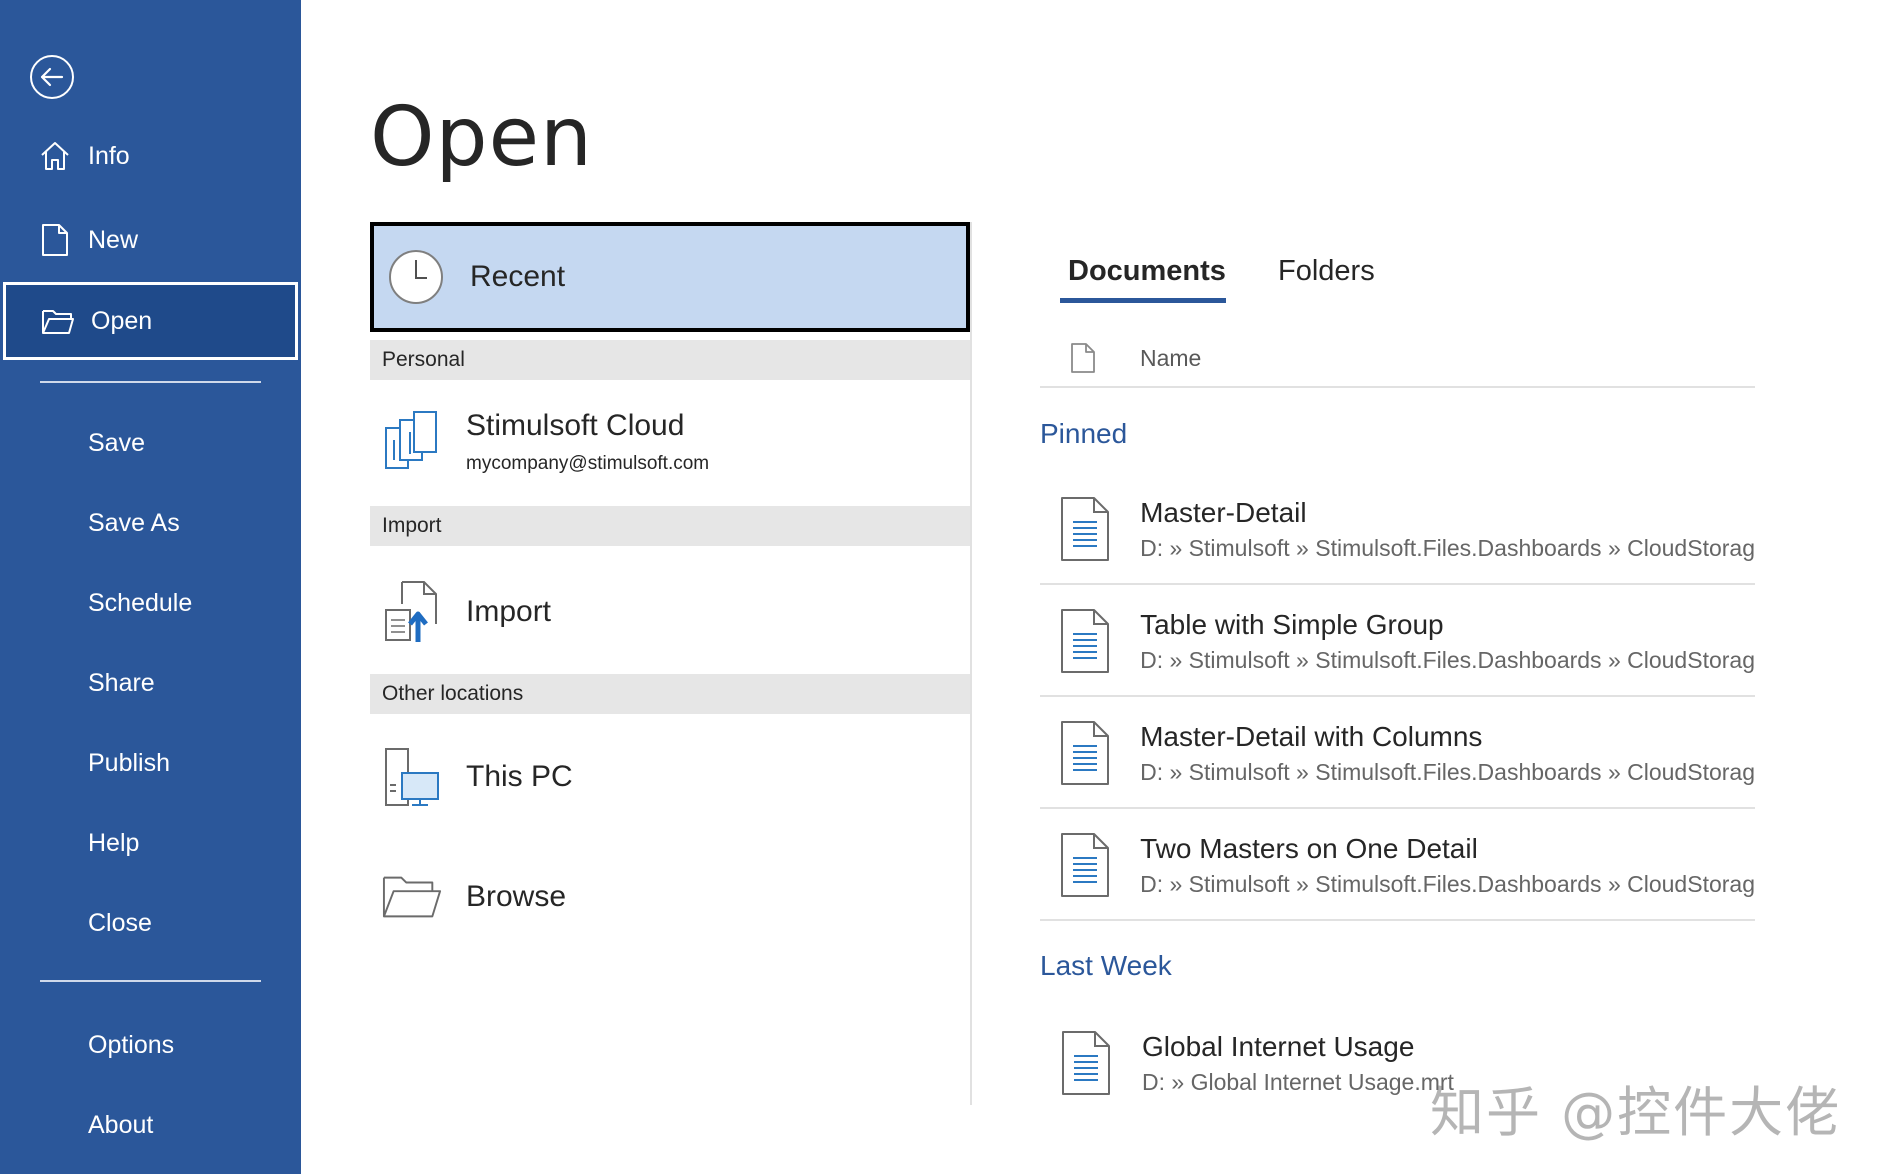 The image size is (1890, 1174). Describe the element at coordinates (1309, 848) in the screenshot. I see `file-name: Two Masters on One Detail` at that location.